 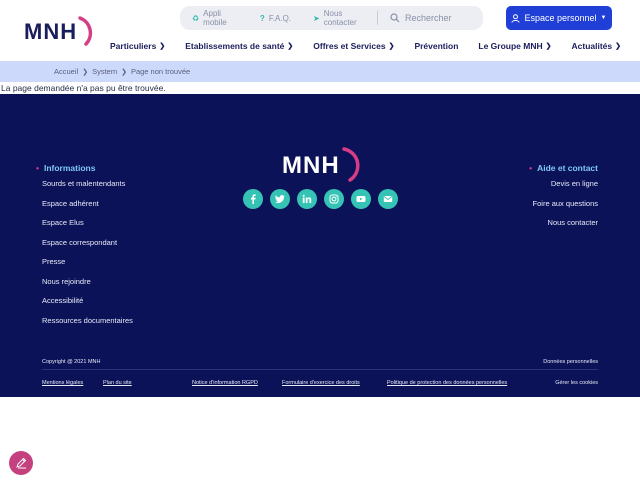 I want to click on appli-mobile-link: ♻ Appli mobile, so click(x=214, y=18).